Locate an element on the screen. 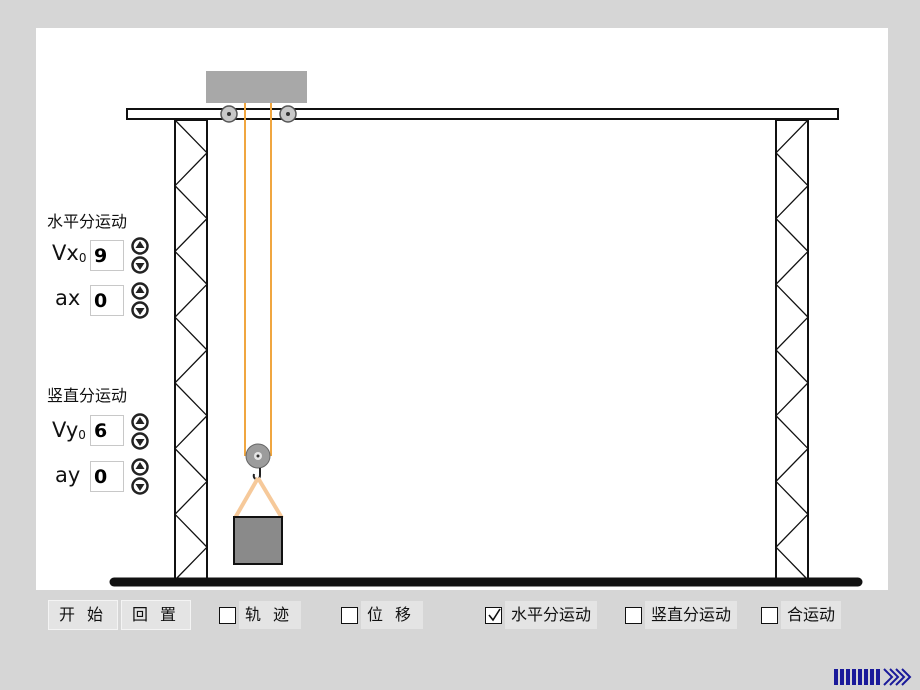  hook-pulley is located at coordinates (258, 456).